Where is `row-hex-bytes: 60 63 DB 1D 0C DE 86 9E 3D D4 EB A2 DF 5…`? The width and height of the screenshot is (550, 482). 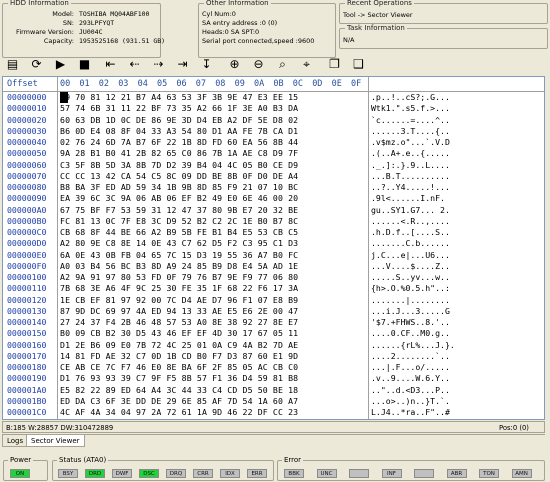 row-hex-bytes: 60 63 DB 1D 0C DE 86 9E 3D D4 EB A2 DF 5… is located at coordinates (179, 120).